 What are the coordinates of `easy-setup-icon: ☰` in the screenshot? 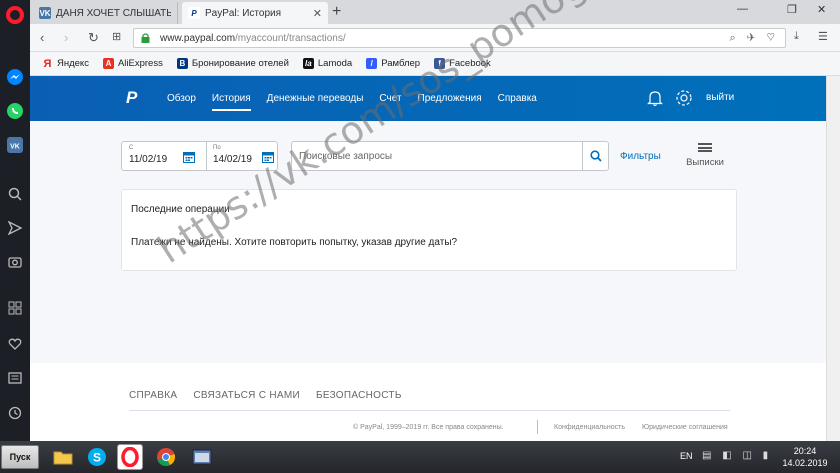 It's located at (823, 36).